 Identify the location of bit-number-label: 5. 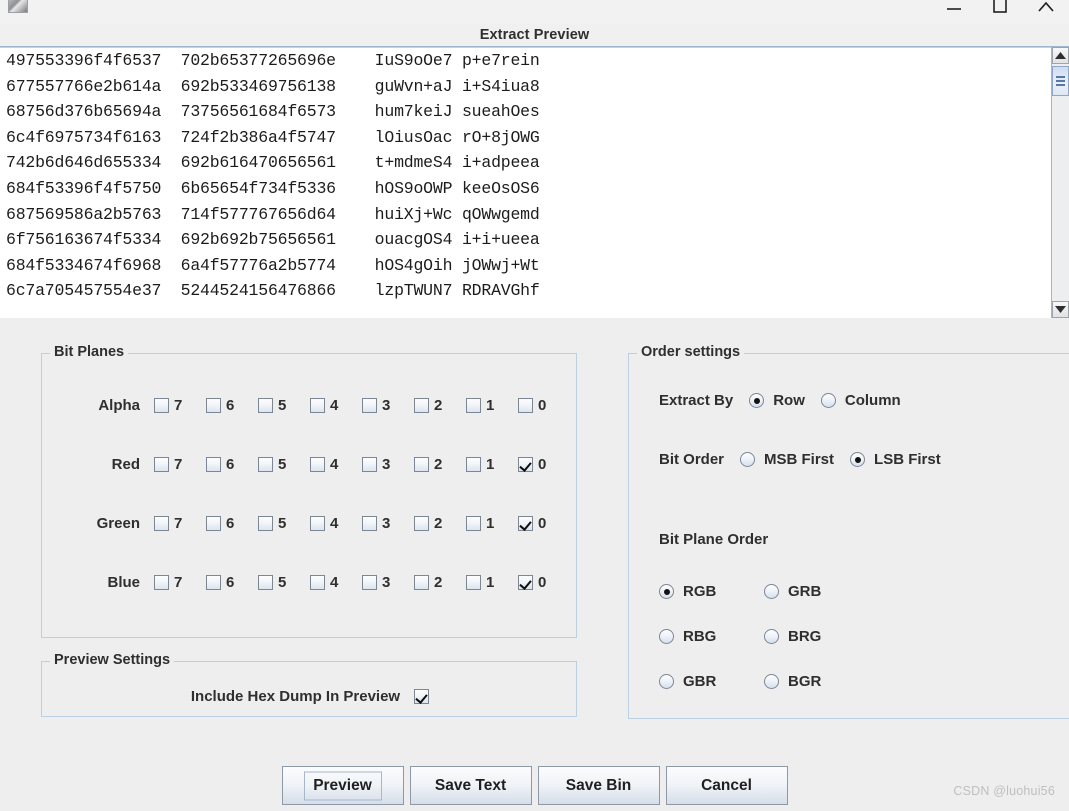
(282, 405).